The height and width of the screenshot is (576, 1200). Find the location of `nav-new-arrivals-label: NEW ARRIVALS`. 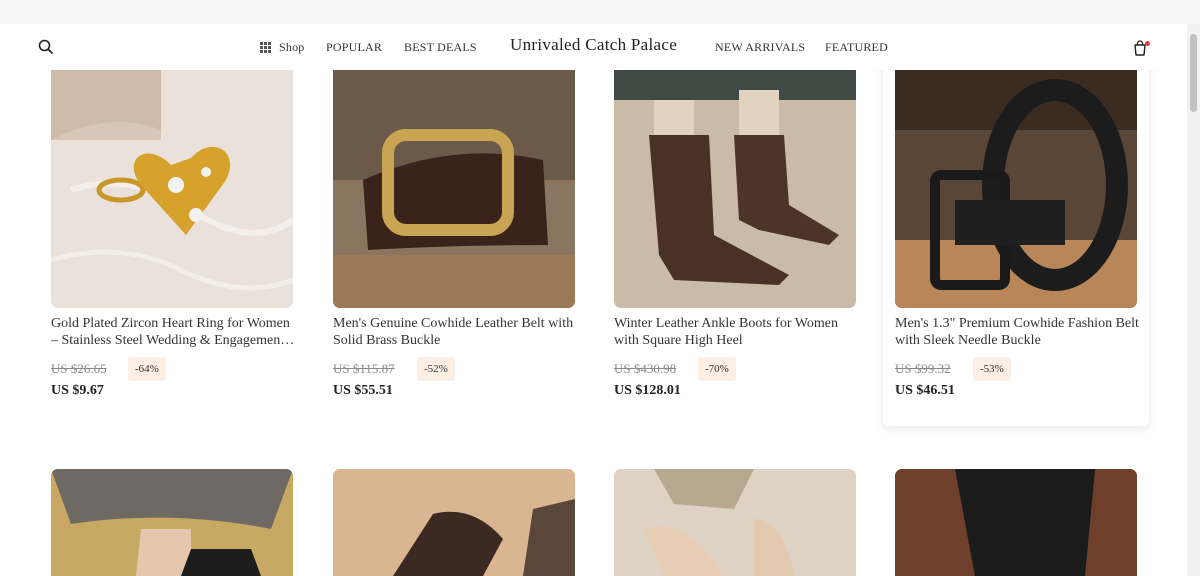

nav-new-arrivals-label: NEW ARRIVALS is located at coordinates (760, 46).